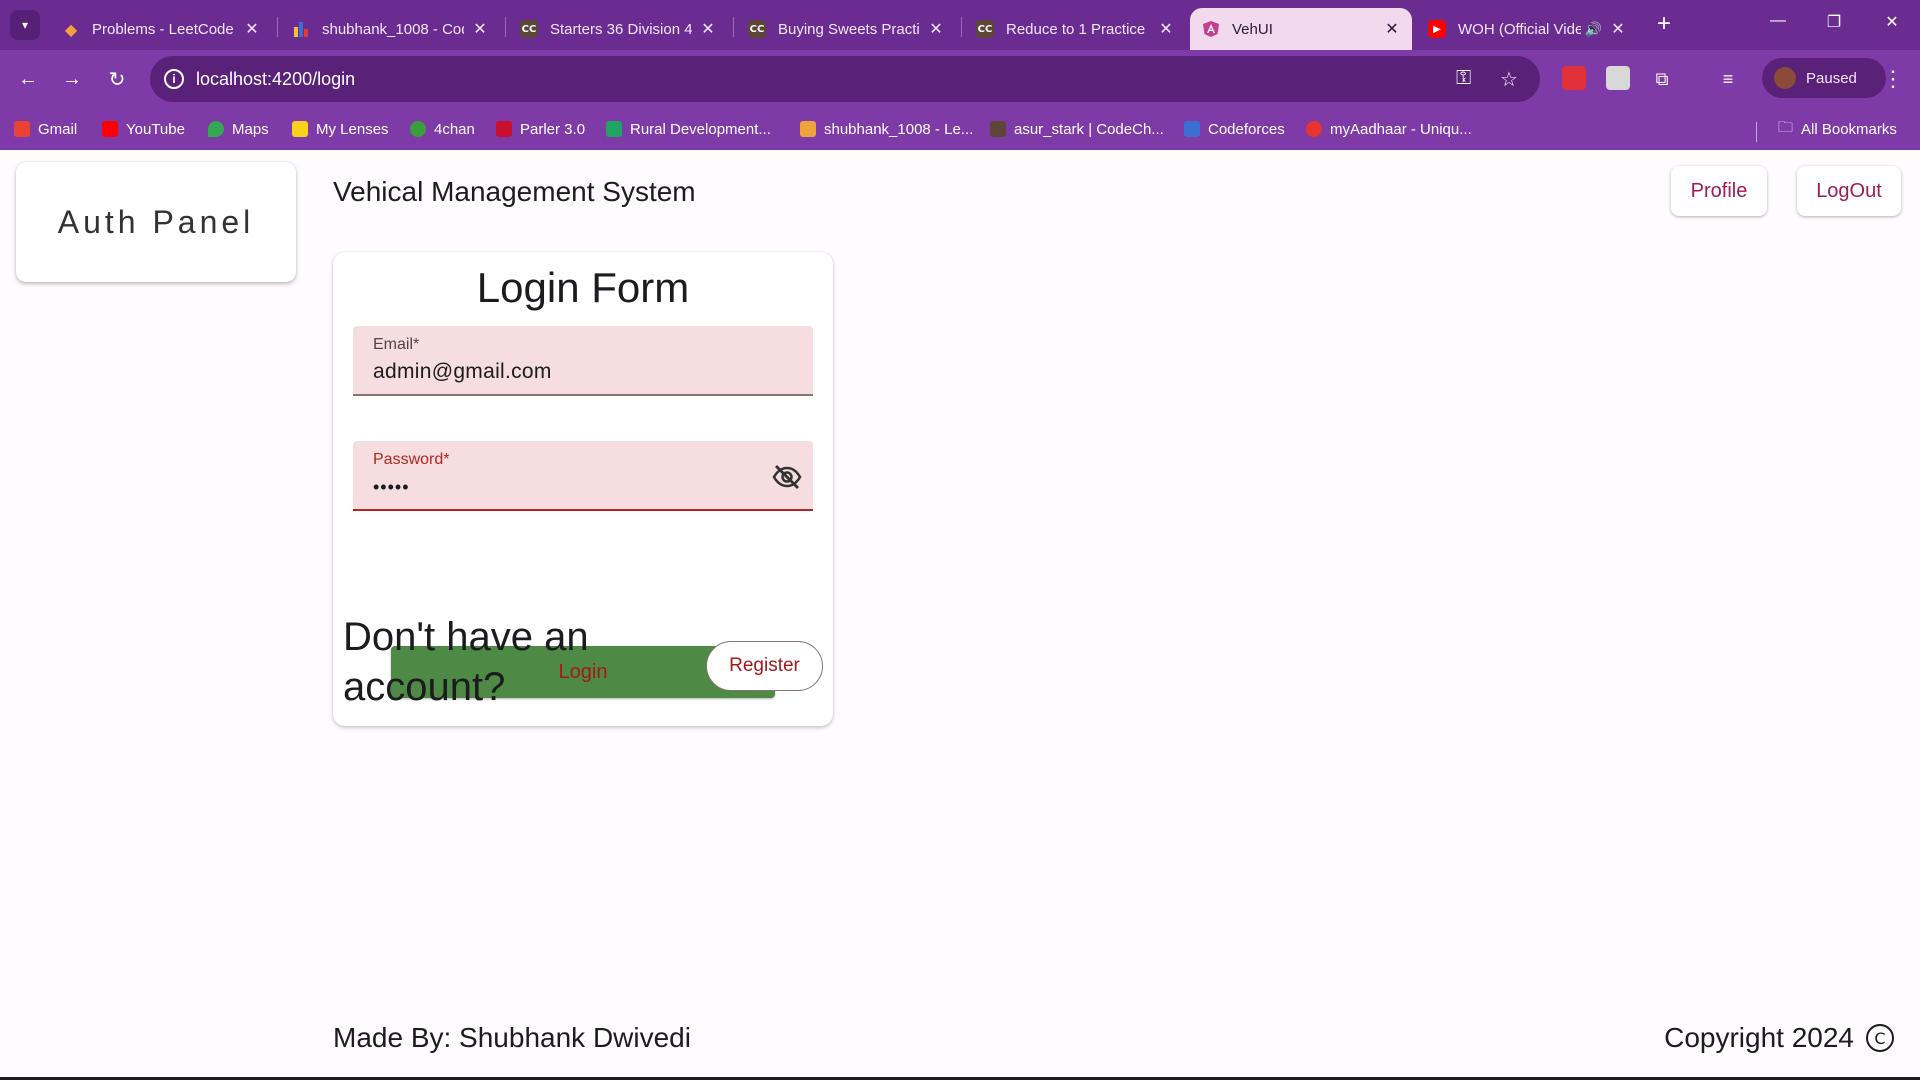 The height and width of the screenshot is (1080, 1920). Describe the element at coordinates (390, 29) in the screenshot. I see `tab-codeforces: shubhank_1008 - Codeforces ✕` at that location.